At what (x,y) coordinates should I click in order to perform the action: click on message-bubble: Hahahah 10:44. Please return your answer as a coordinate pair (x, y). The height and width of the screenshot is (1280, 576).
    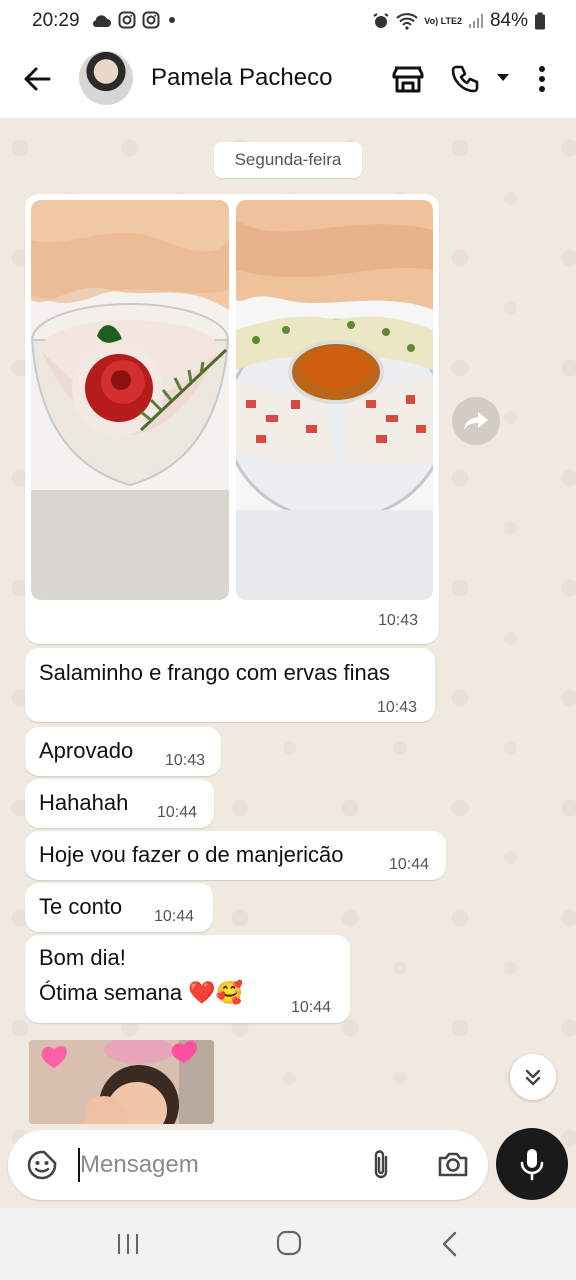
    Looking at the image, I should click on (119, 803).